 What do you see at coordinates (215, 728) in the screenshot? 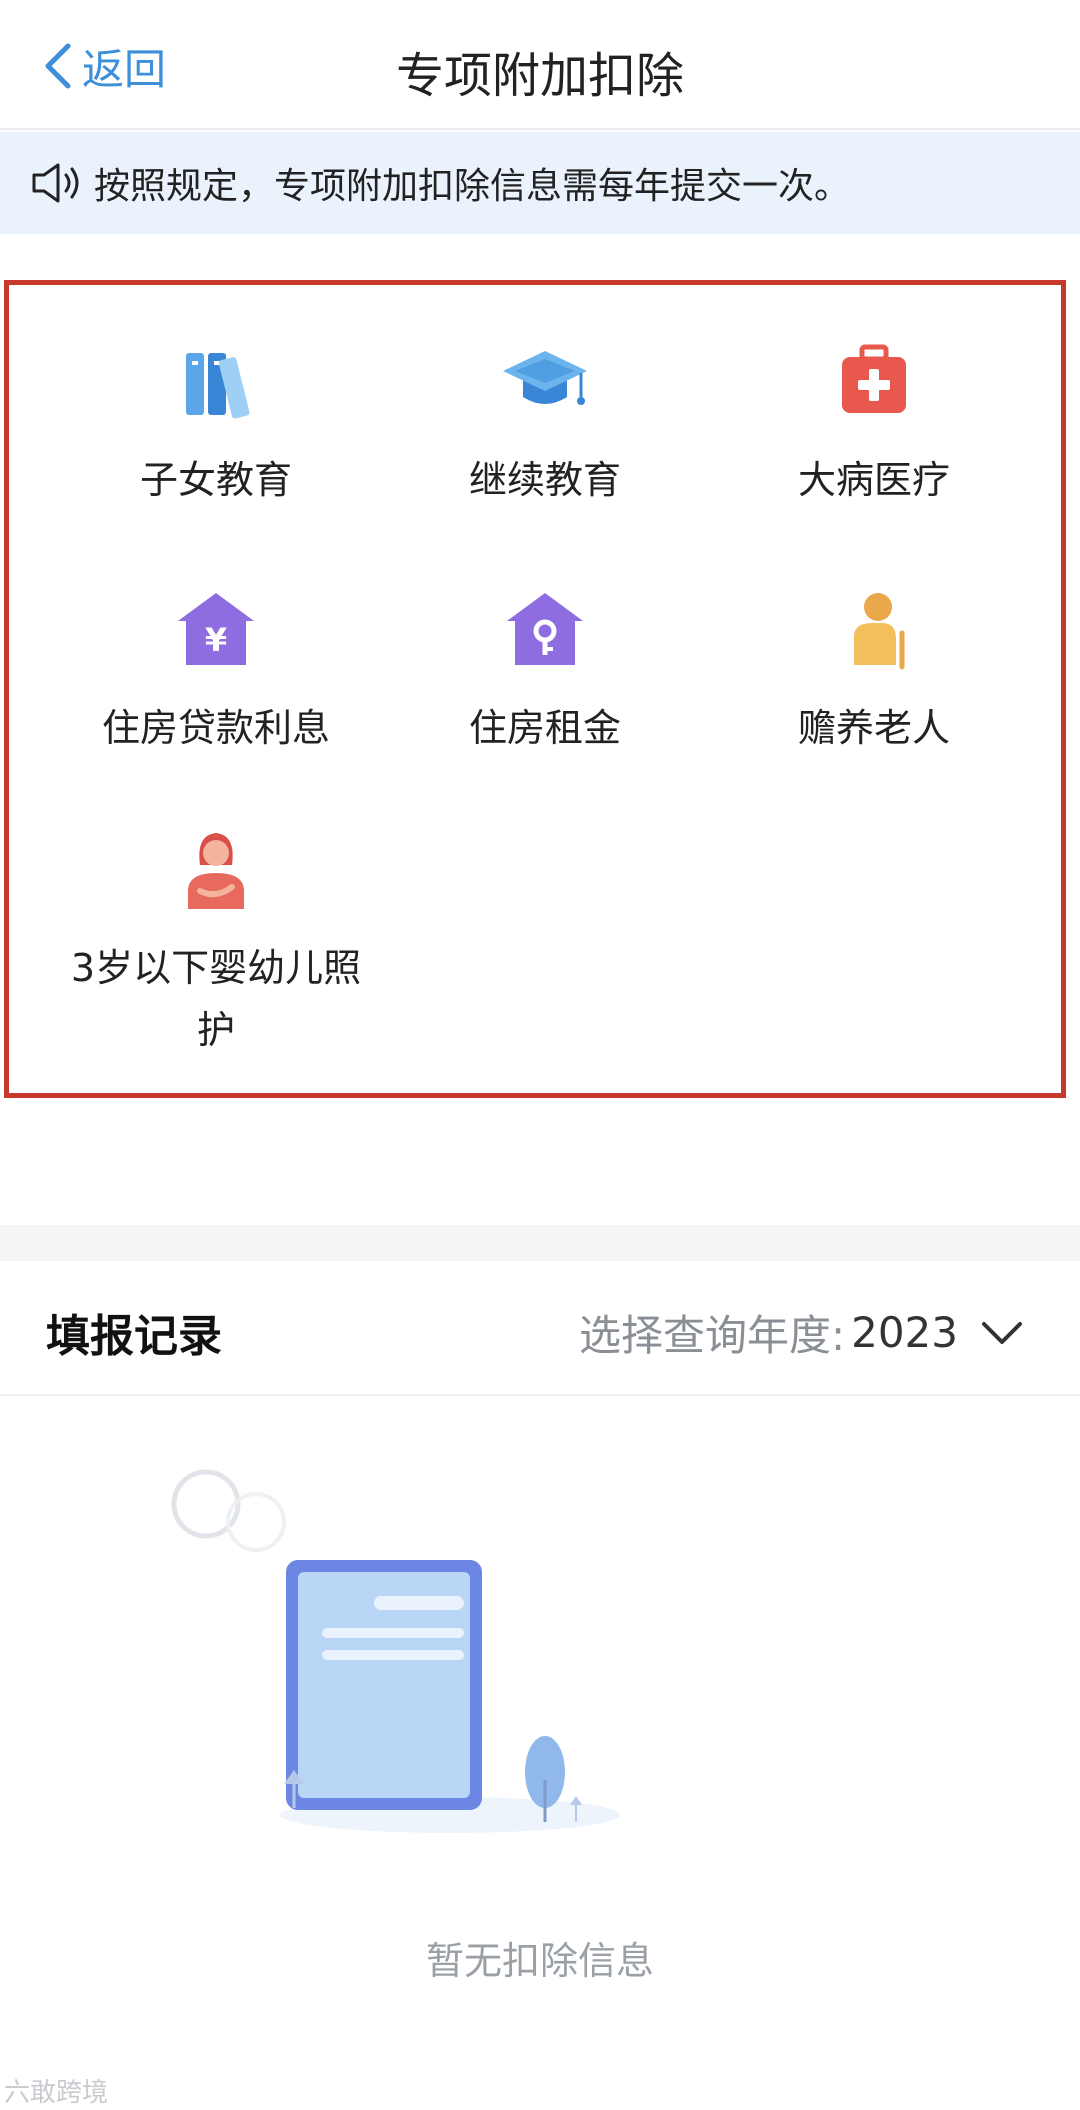
I see `option-label: 住房贷款利息` at bounding box center [215, 728].